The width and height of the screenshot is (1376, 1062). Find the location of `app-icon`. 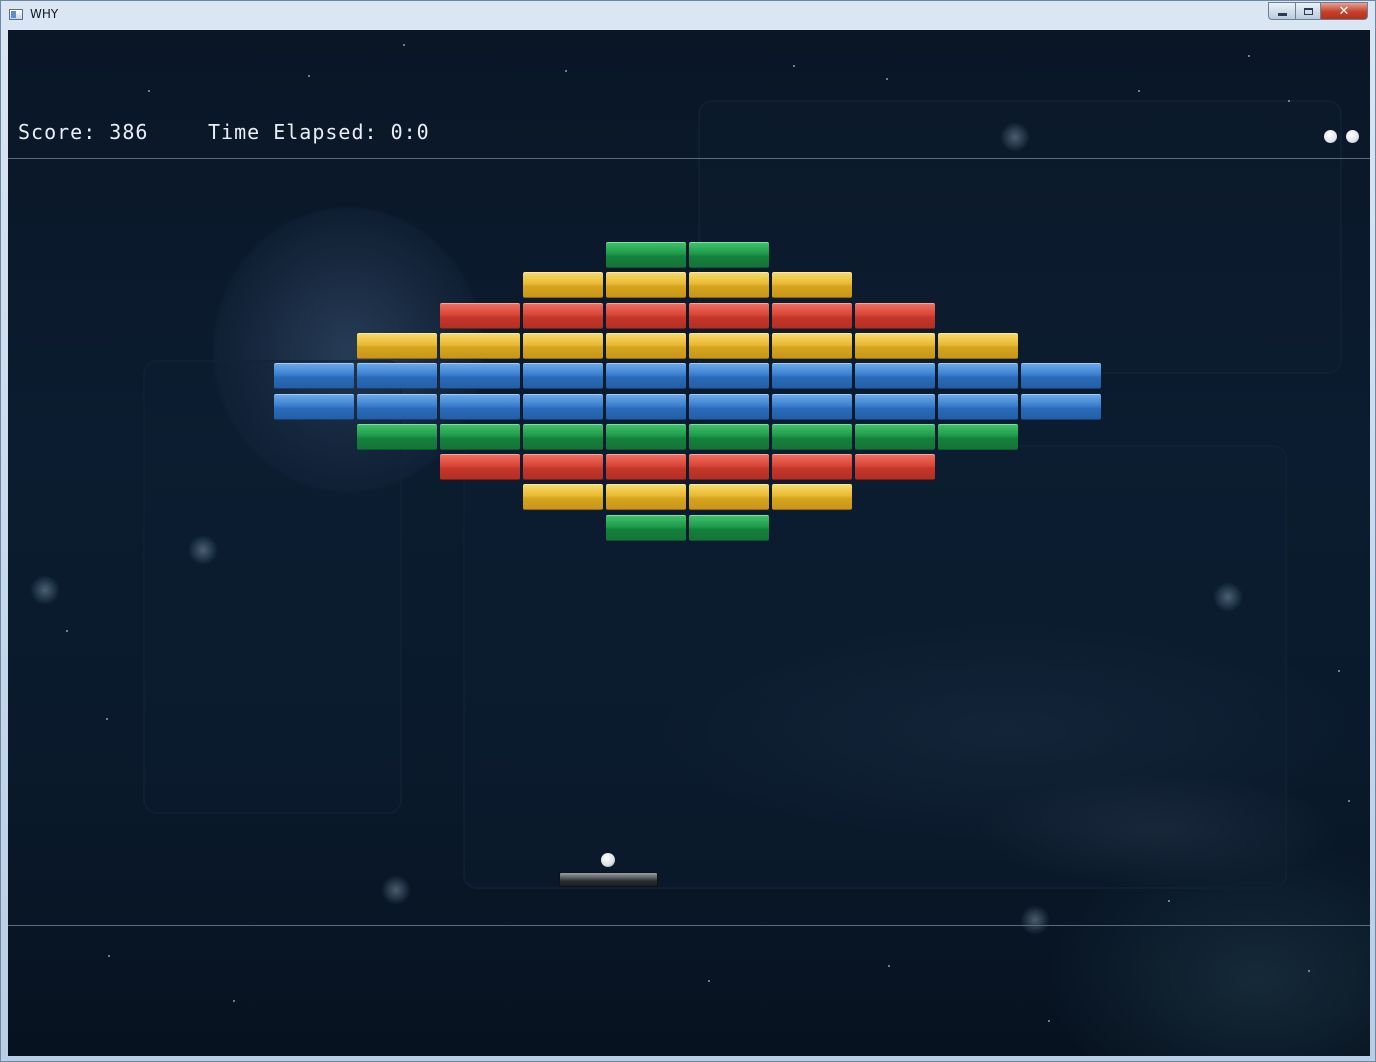

app-icon is located at coordinates (16, 14).